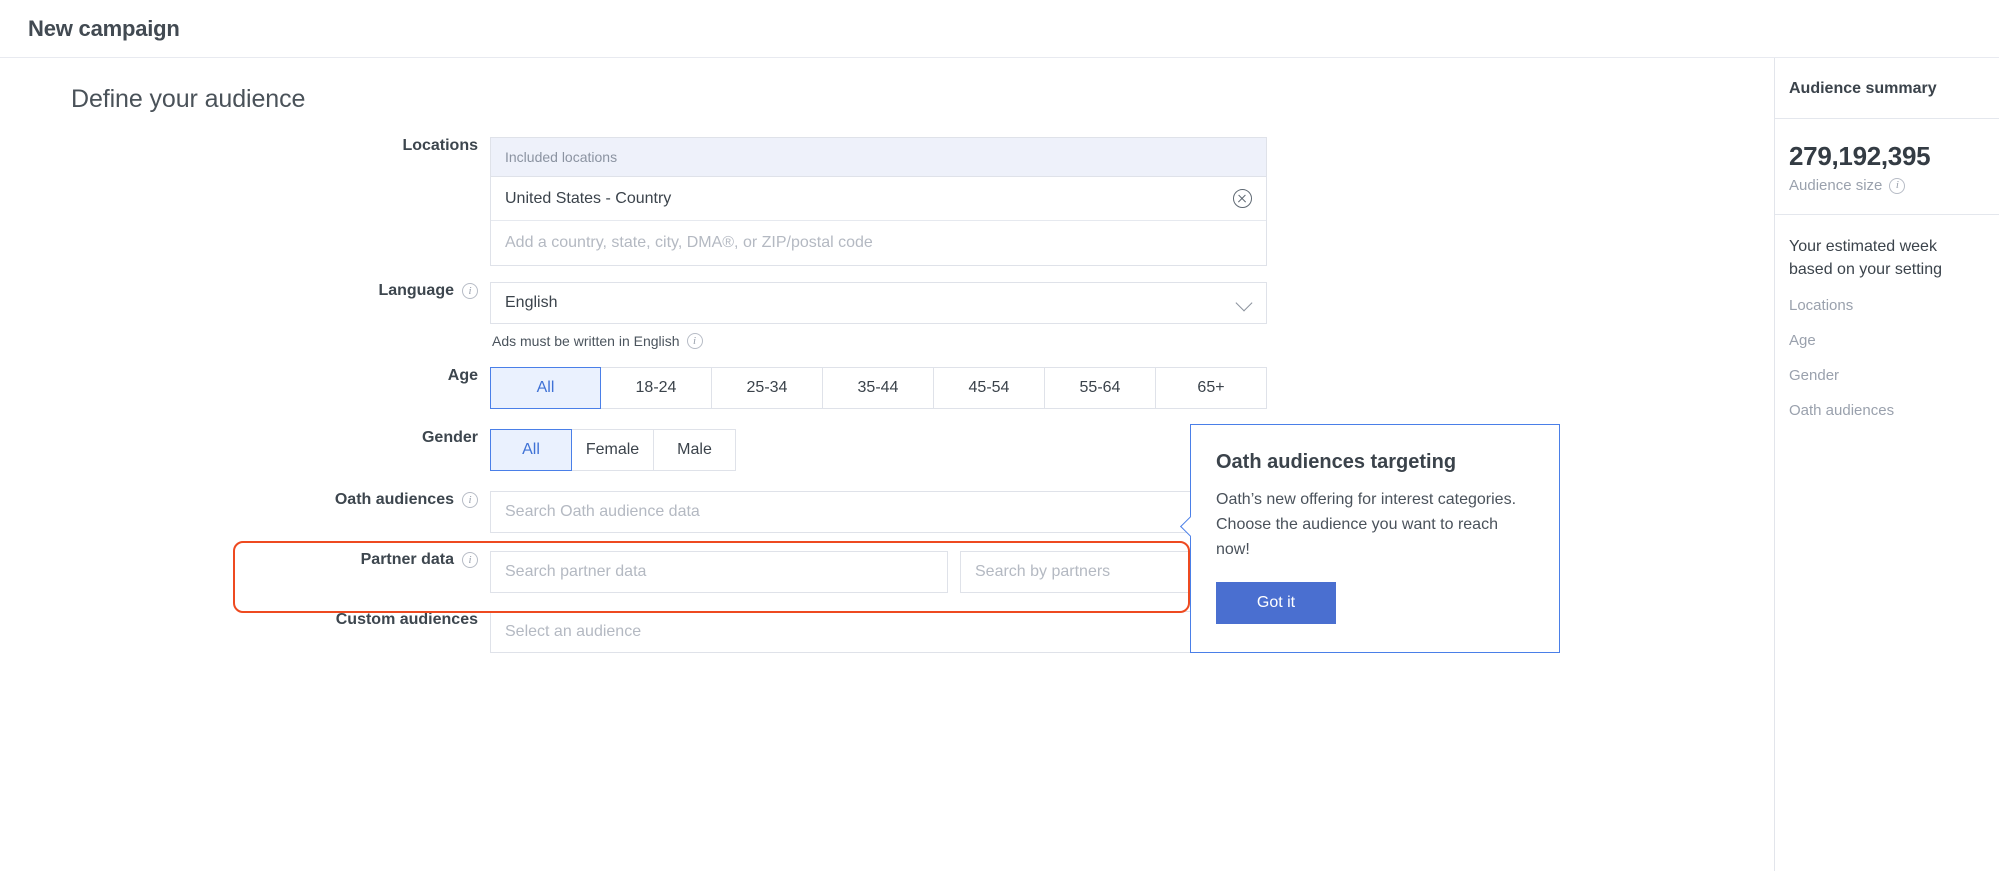 This screenshot has height=871, width=1999. What do you see at coordinates (878, 632) in the screenshot?
I see `custom-audiences-search: Select an audience Browse` at bounding box center [878, 632].